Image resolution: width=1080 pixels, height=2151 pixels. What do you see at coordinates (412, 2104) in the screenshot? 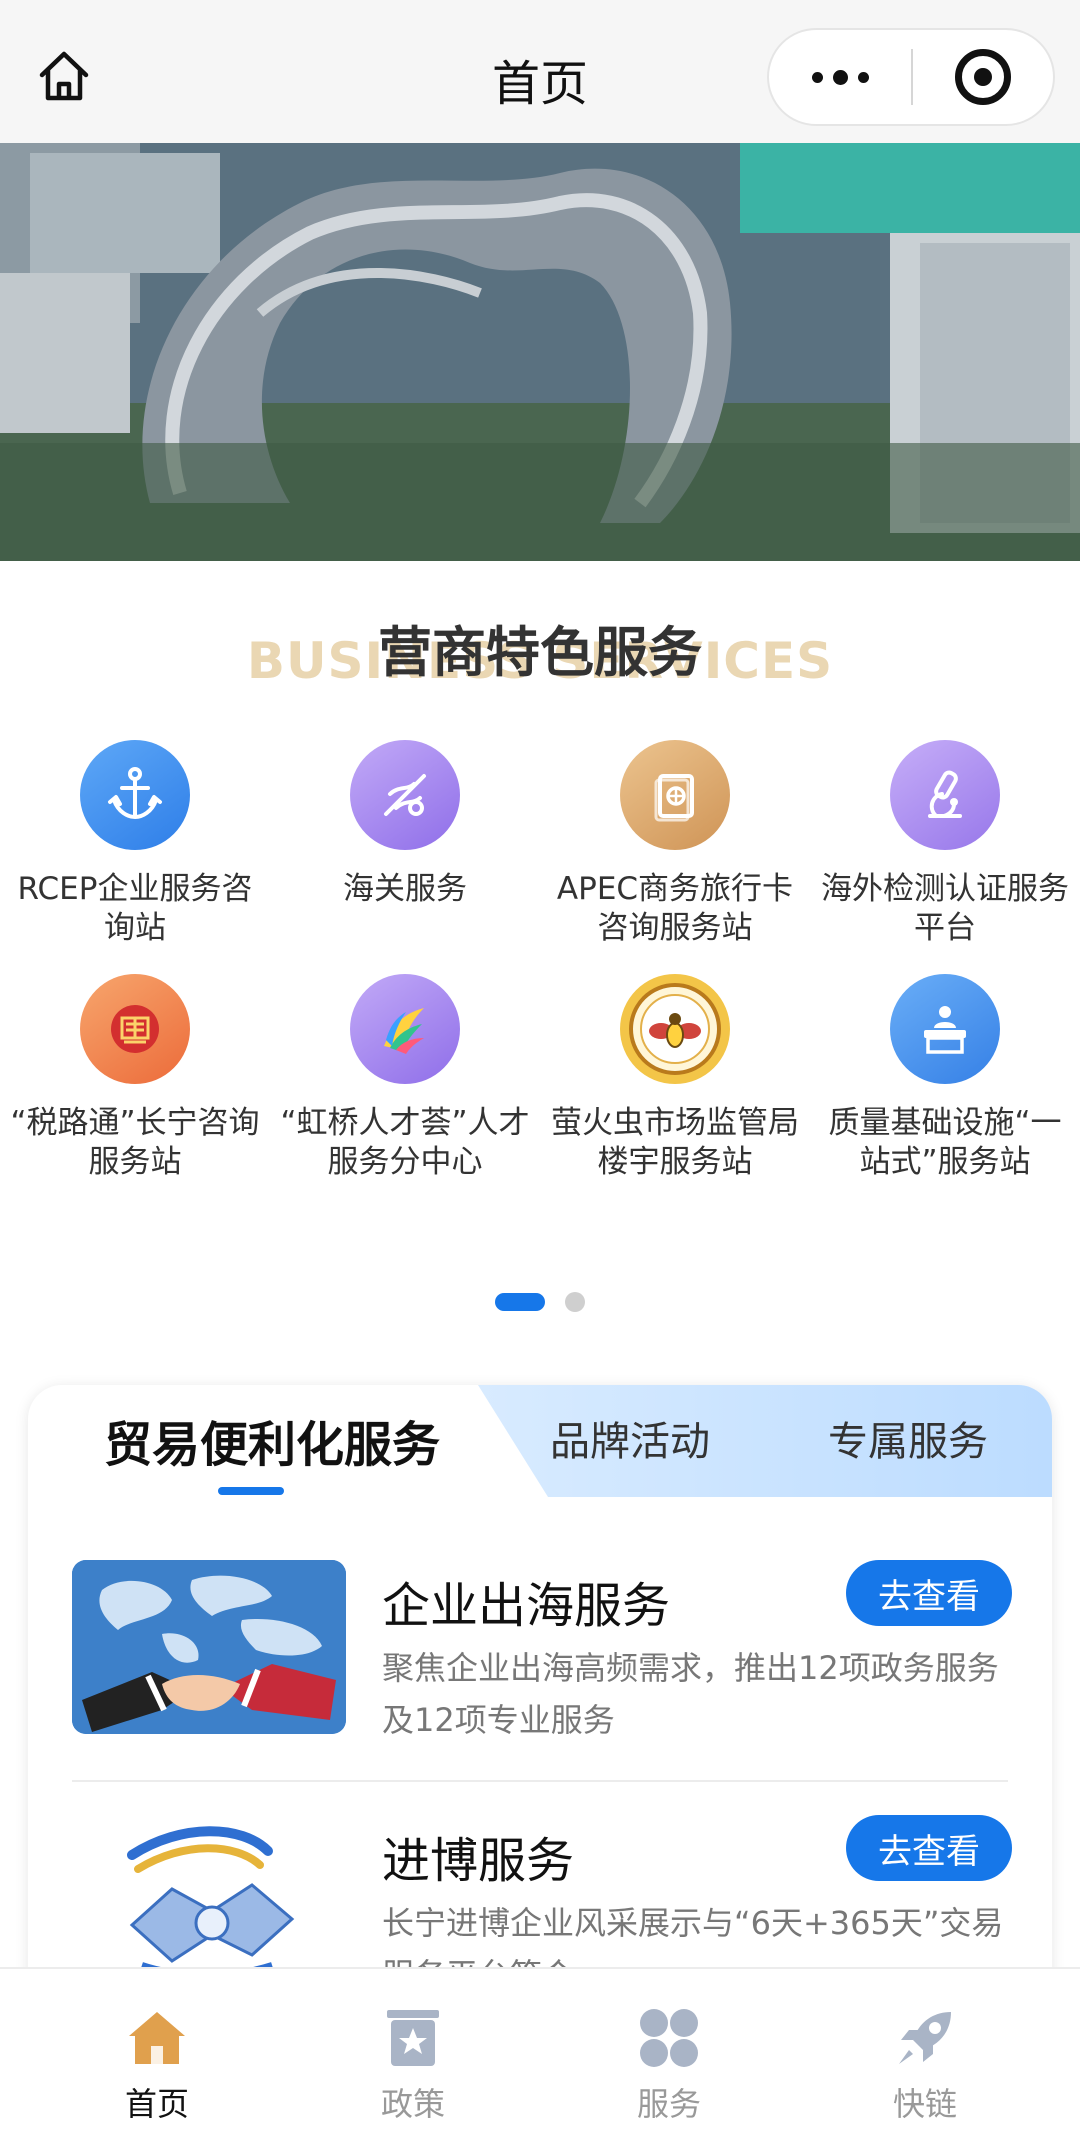
I see `nav-label: 政策` at bounding box center [412, 2104].